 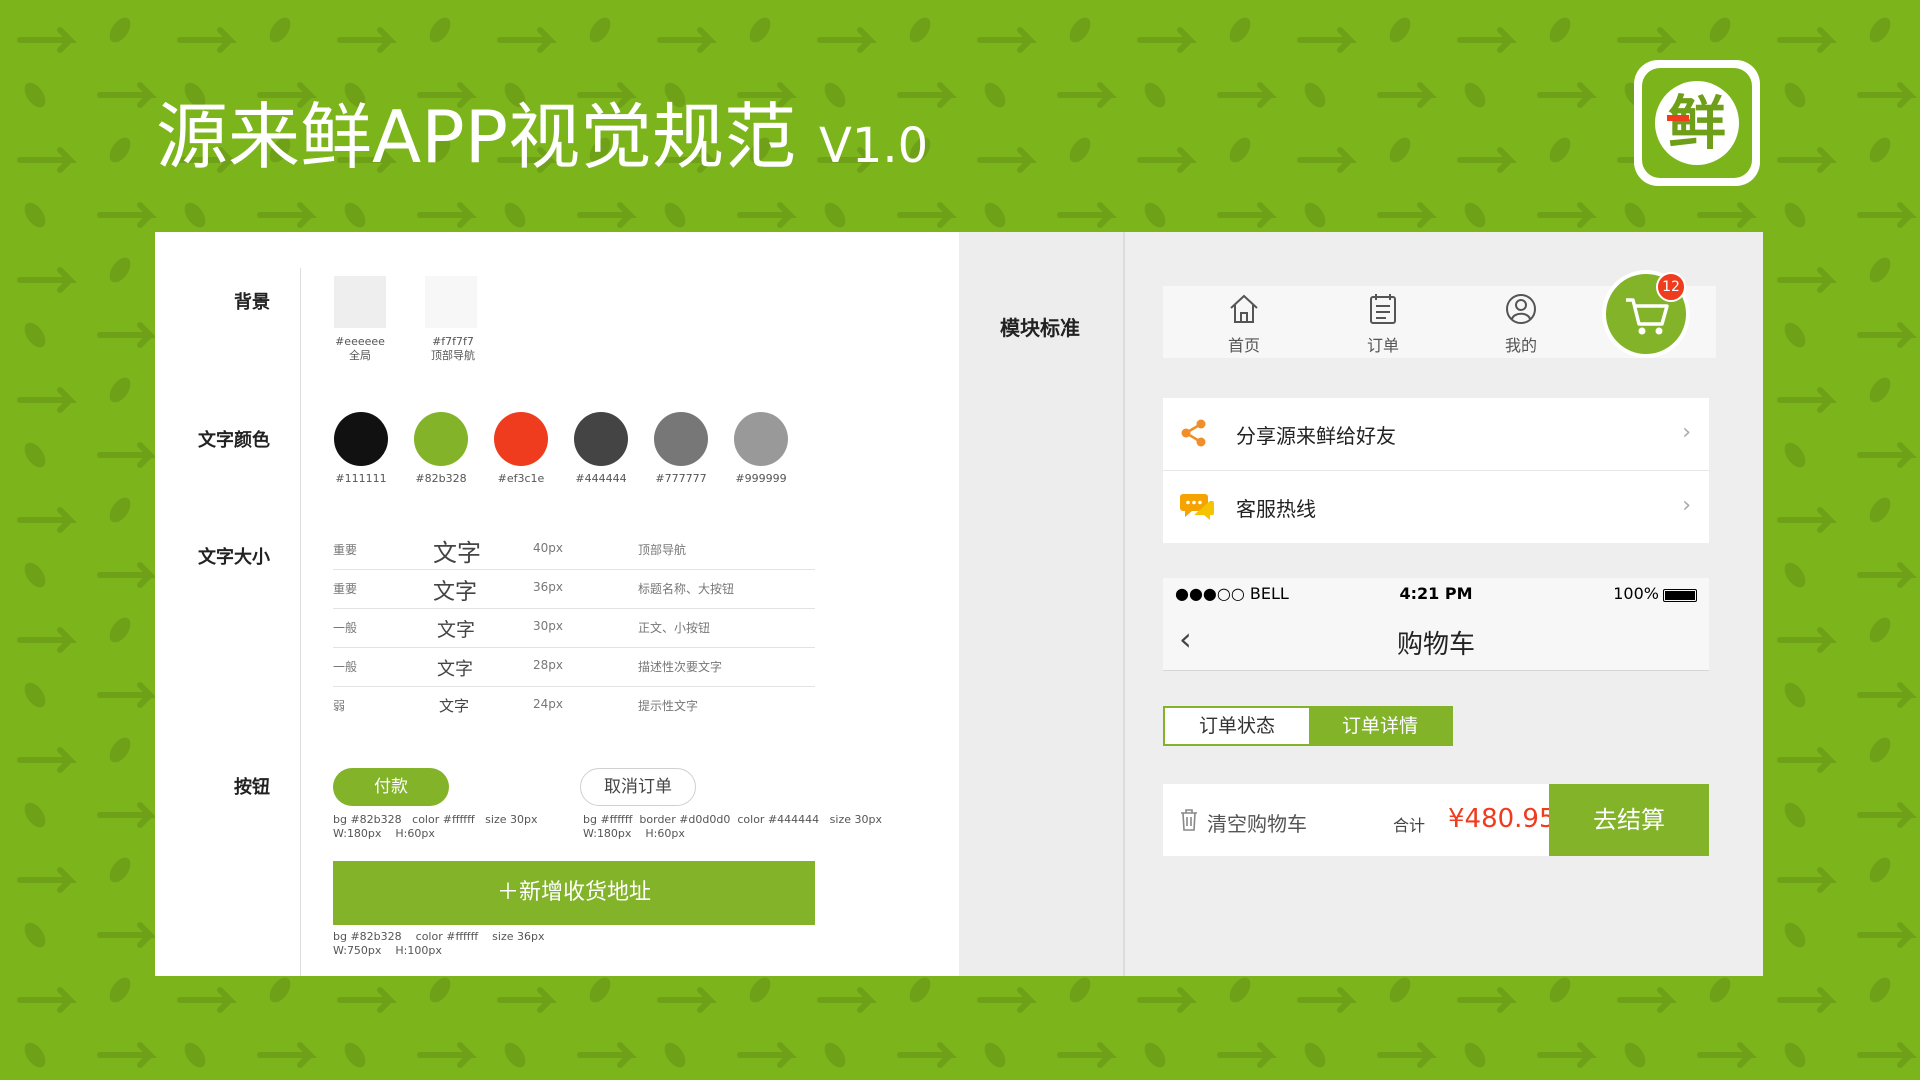 What do you see at coordinates (1436, 594) in the screenshot?
I see `status-bar: ●●●○○ BELL 4:21 PM 100%` at bounding box center [1436, 594].